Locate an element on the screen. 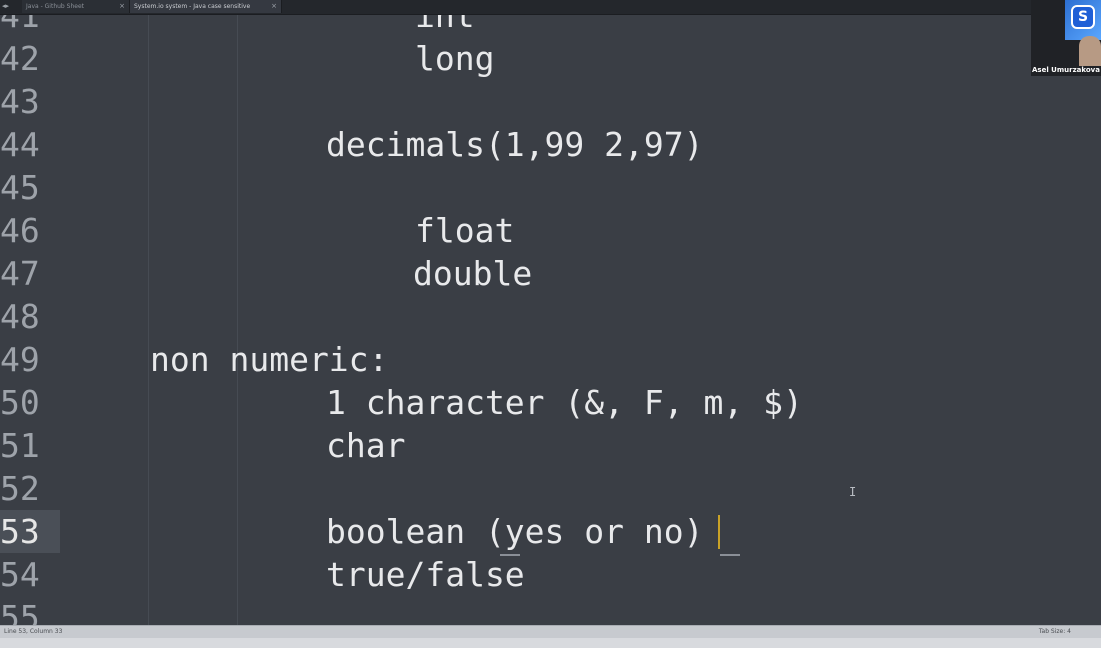  tab-size-selector: Tab Size: 4 is located at coordinates (1055, 632).